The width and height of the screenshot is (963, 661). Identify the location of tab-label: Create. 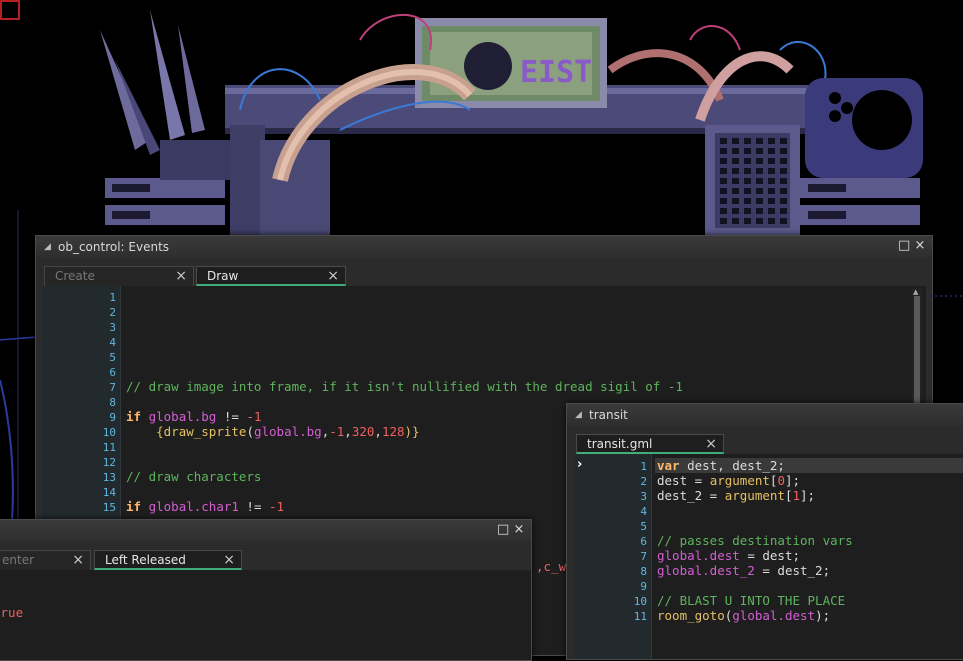
(75, 276).